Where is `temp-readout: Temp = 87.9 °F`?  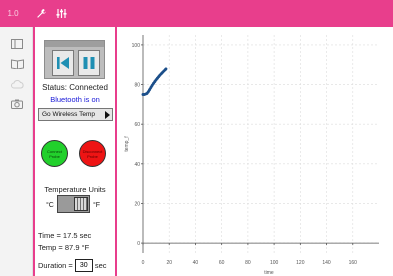
temp-readout: Temp = 87.9 °F is located at coordinates (64, 247).